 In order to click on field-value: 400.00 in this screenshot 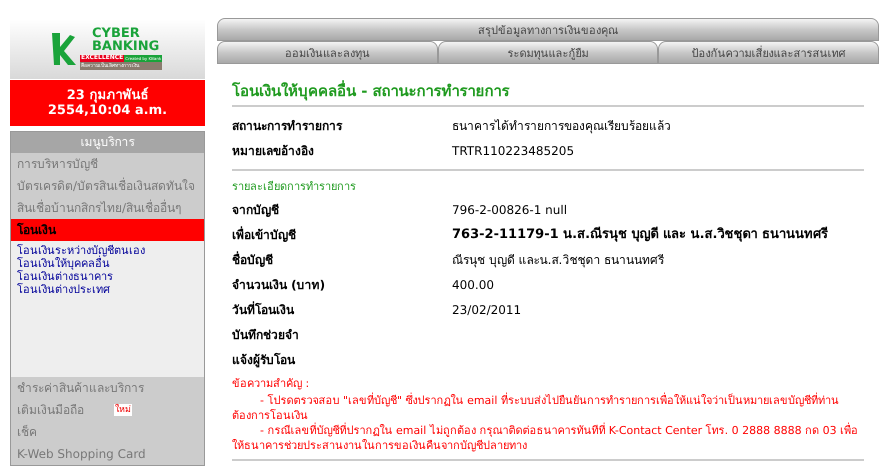, I will do `click(473, 285)`.